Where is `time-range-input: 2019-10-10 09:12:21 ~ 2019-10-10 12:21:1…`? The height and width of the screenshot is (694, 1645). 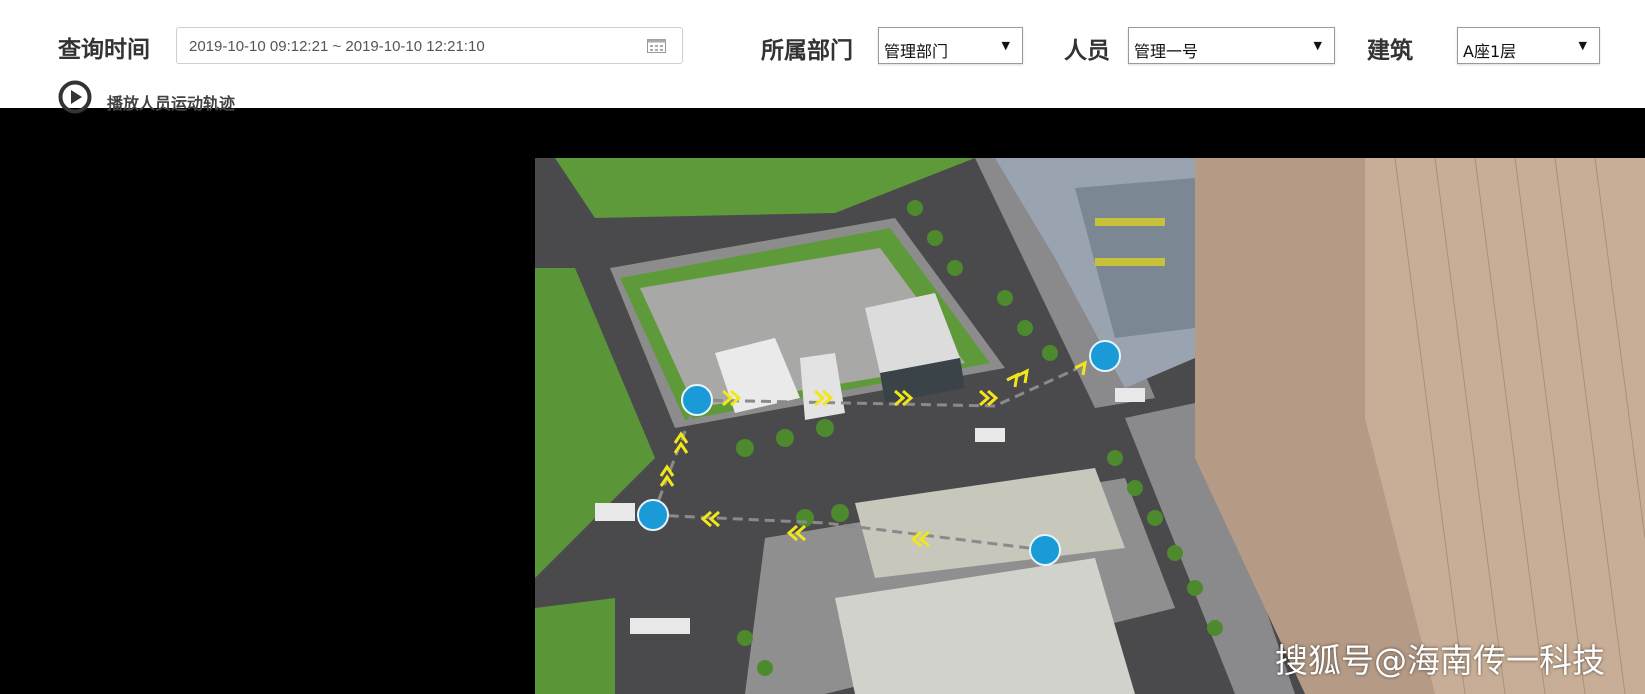
time-range-input: 2019-10-10 09:12:21 ~ 2019-10-10 12:21:1… is located at coordinates (429, 45).